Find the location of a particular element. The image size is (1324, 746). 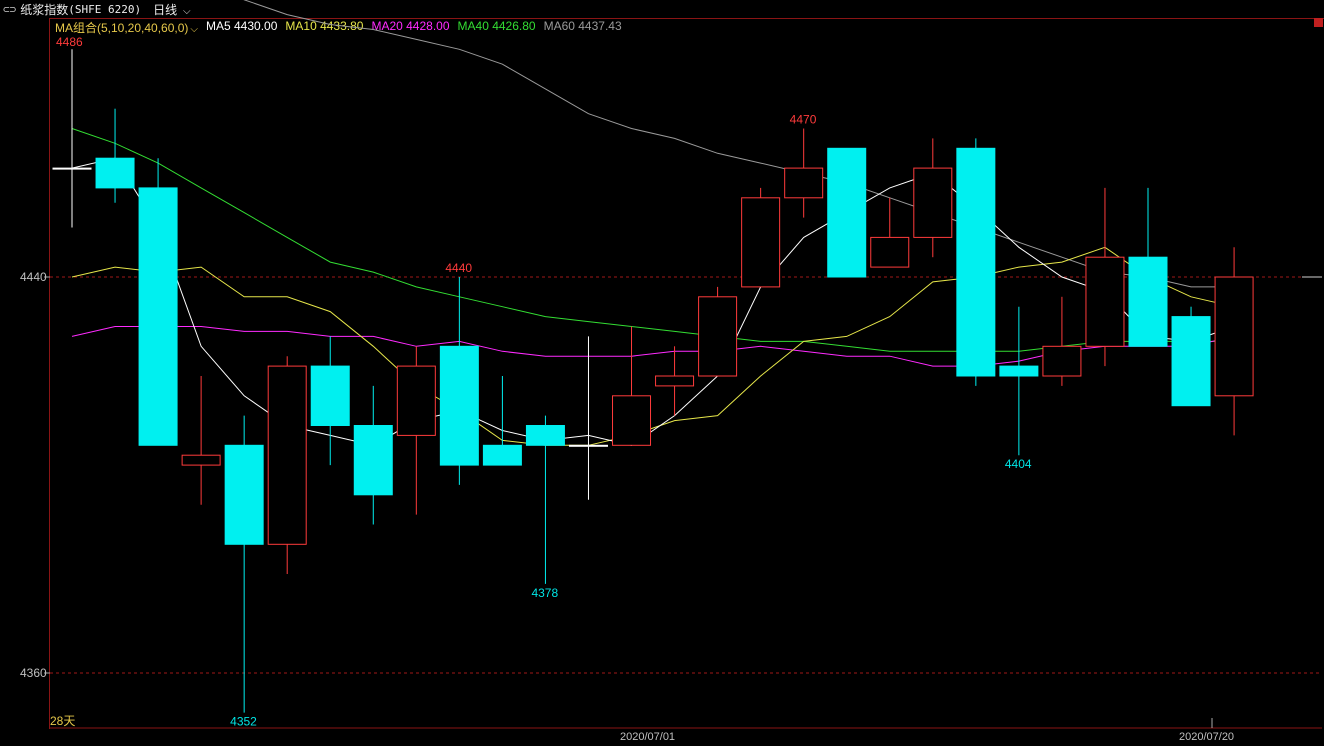

extreme-price-label: 4470 is located at coordinates (803, 120).